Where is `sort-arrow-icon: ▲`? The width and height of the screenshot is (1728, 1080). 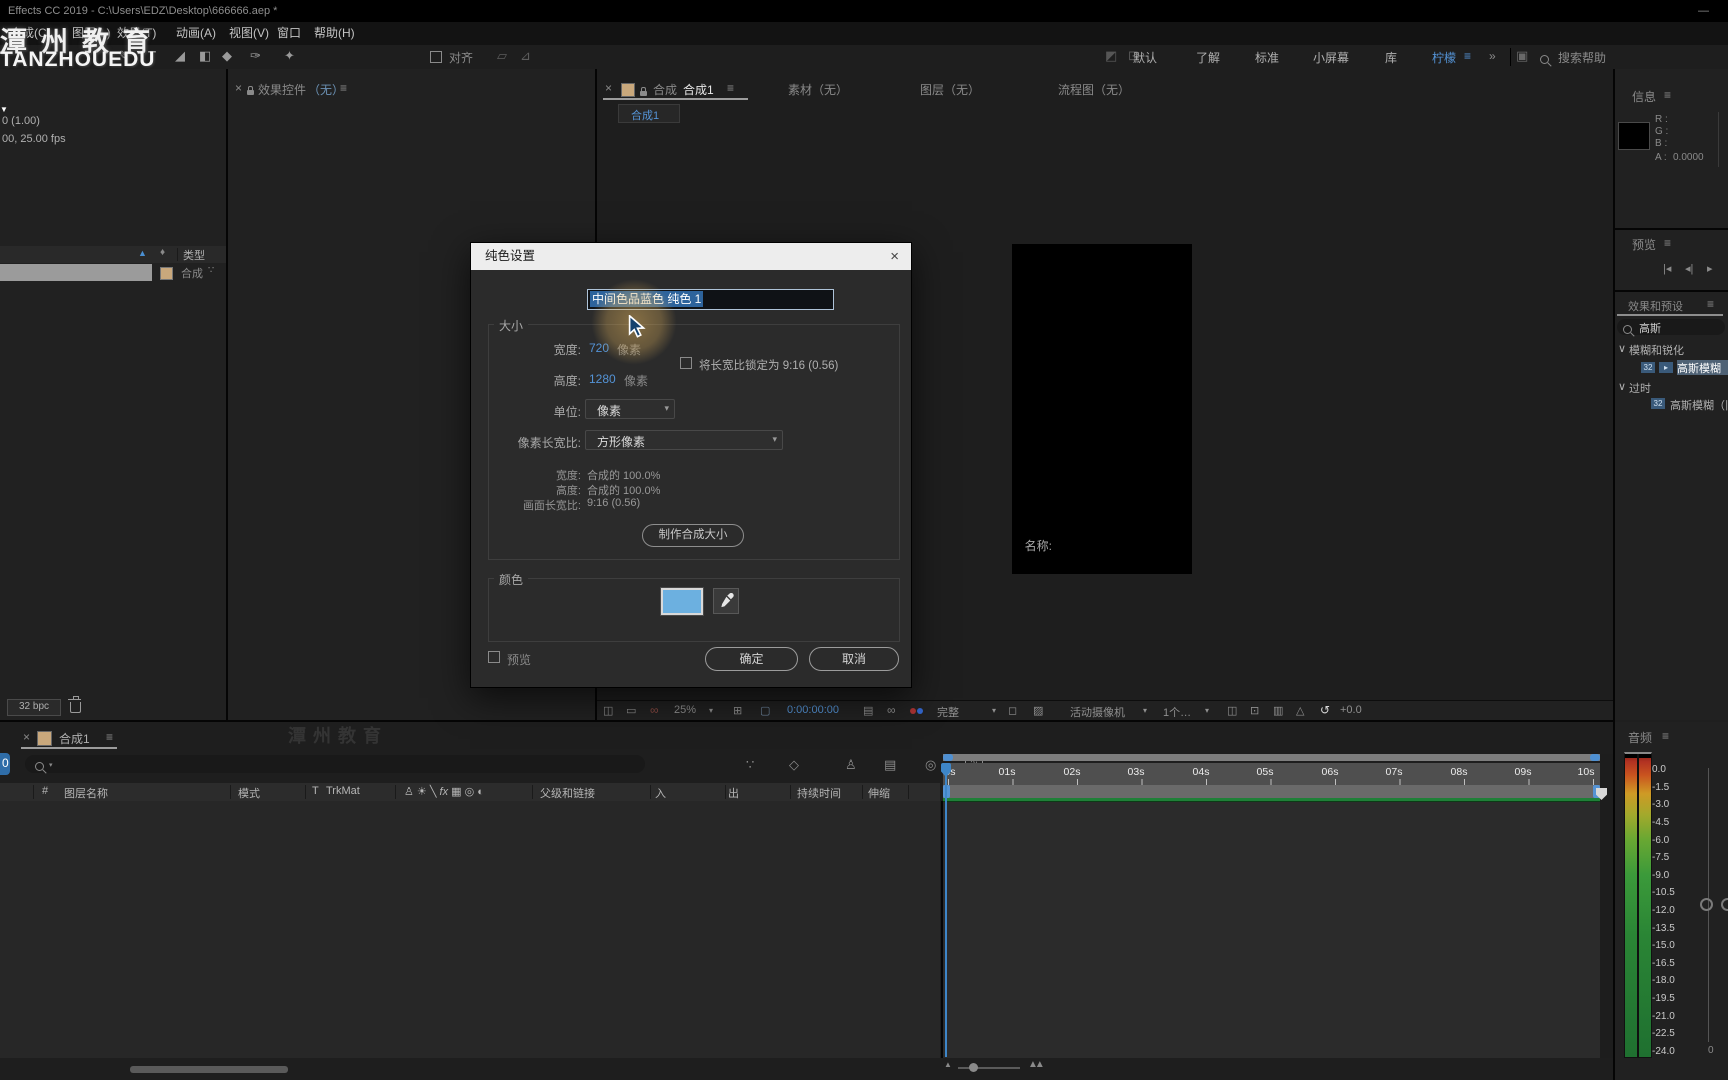
sort-arrow-icon: ▲ is located at coordinates (142, 253).